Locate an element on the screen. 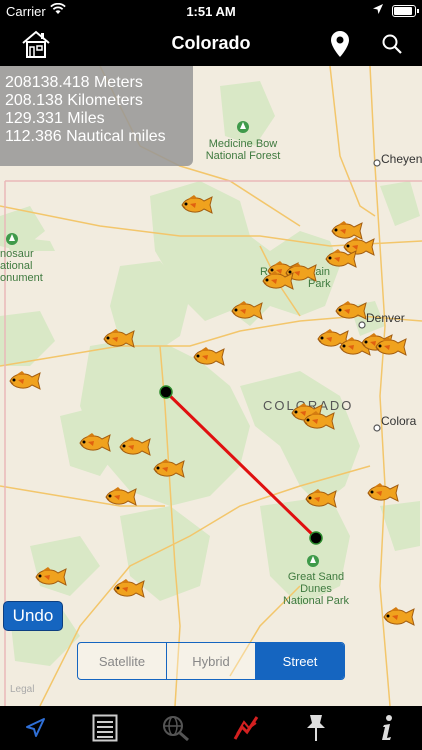 The width and height of the screenshot is (422, 750). distance-nautical-miles: 112.386 Nautical miles is located at coordinates (85, 136).